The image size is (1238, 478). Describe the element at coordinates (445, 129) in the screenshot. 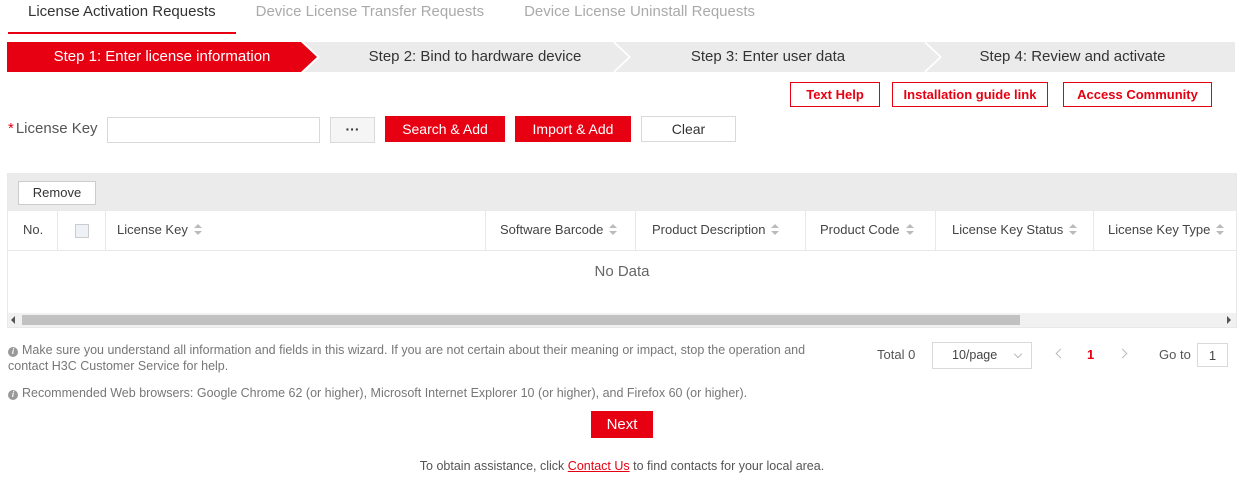

I see `search-add-button: Search & Add` at that location.